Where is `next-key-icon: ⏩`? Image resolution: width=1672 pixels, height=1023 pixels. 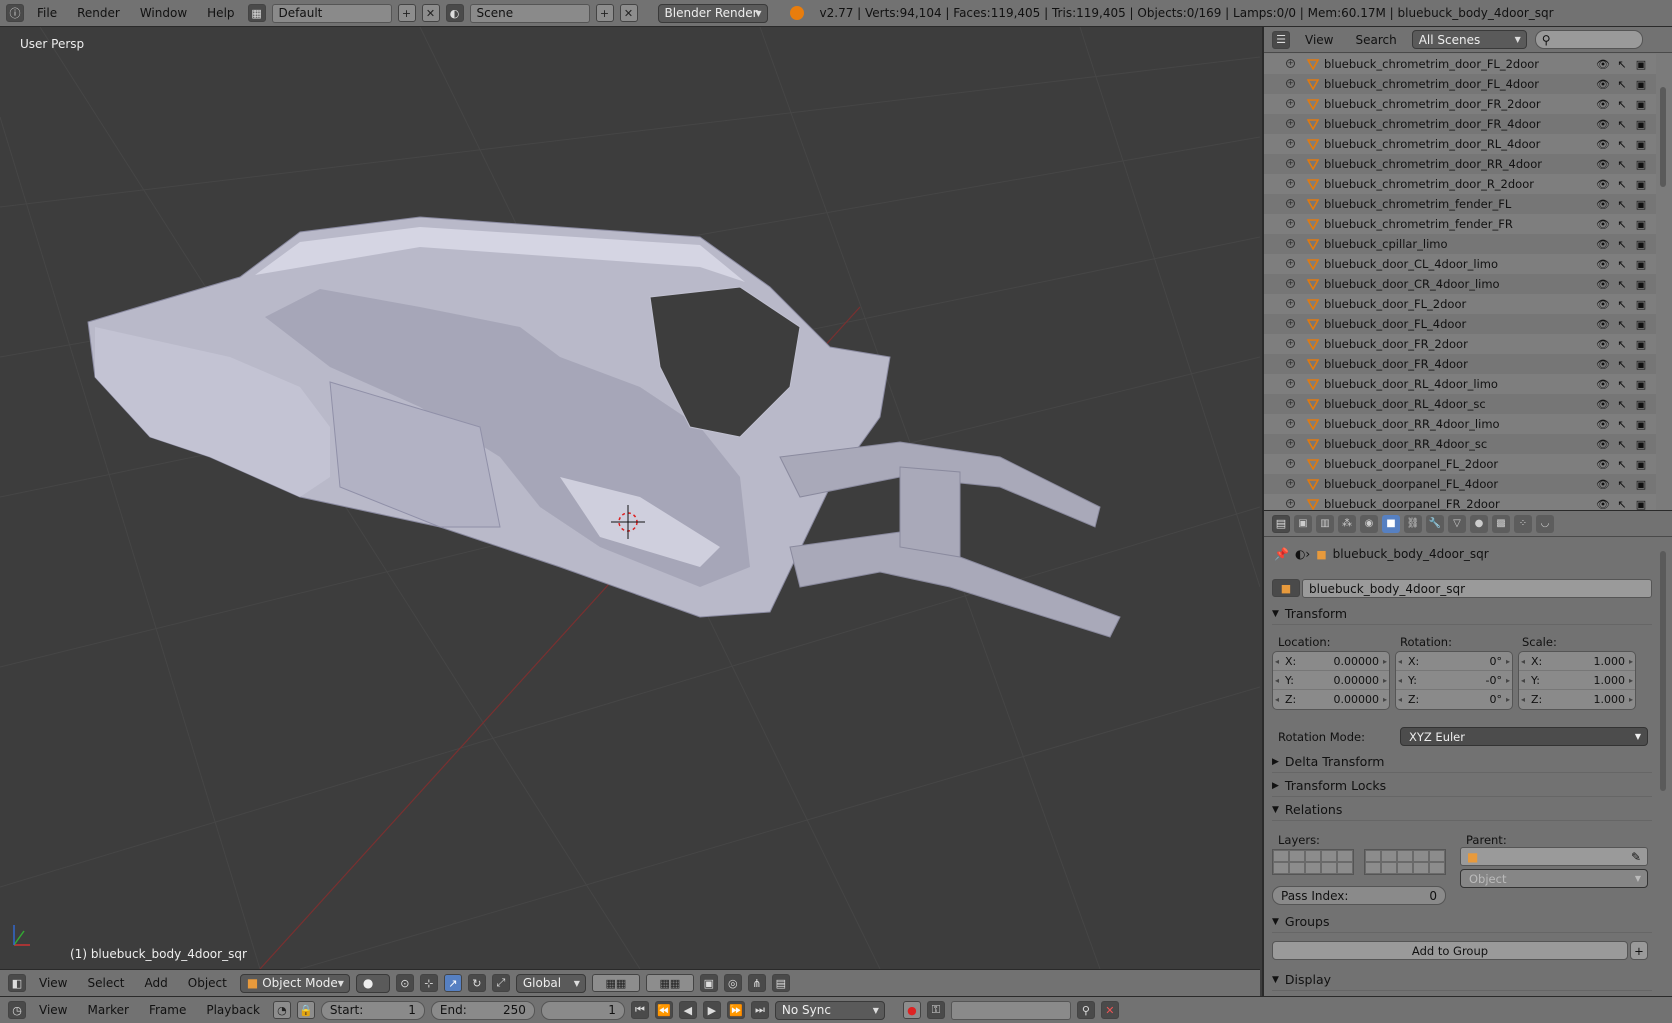
next-key-icon: ⏩ is located at coordinates (735, 1010).